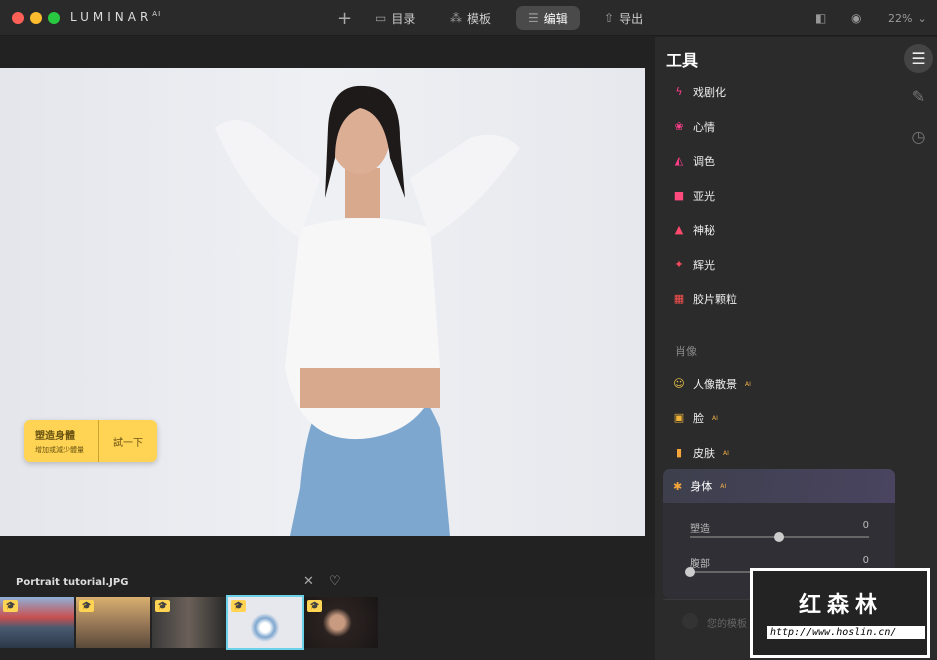 The width and height of the screenshot is (937, 660). Describe the element at coordinates (395, 18) in the screenshot. I see `tab-catalog: ▭ 目录` at that location.